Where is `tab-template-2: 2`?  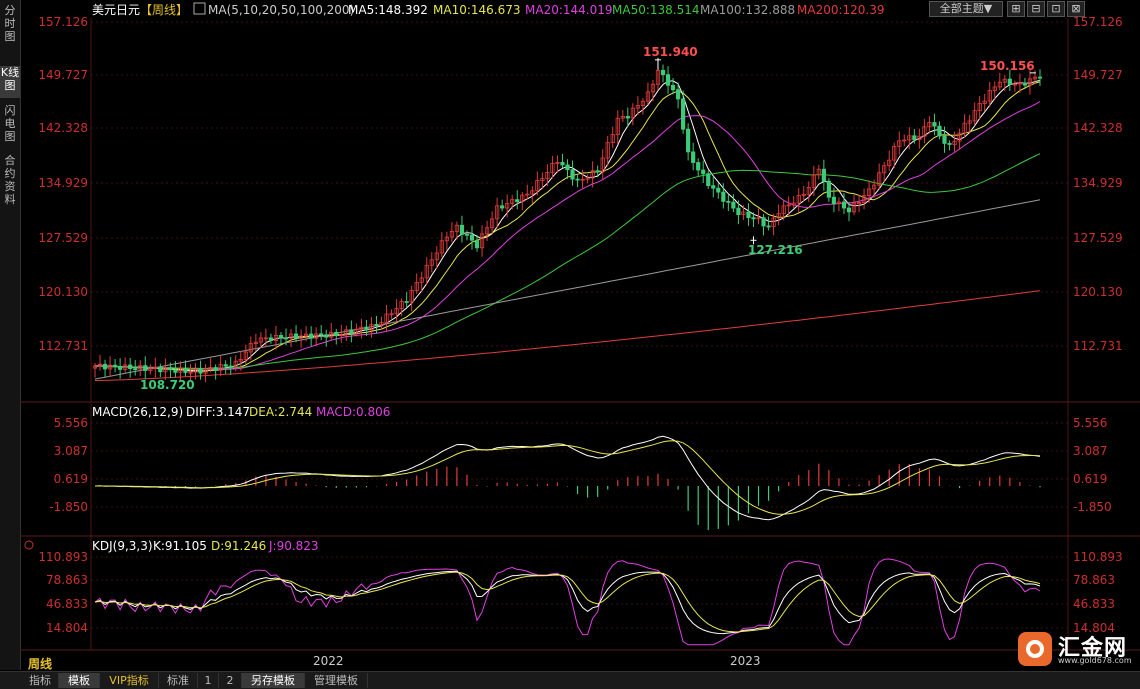
tab-template-2: 2 is located at coordinates (230, 680).